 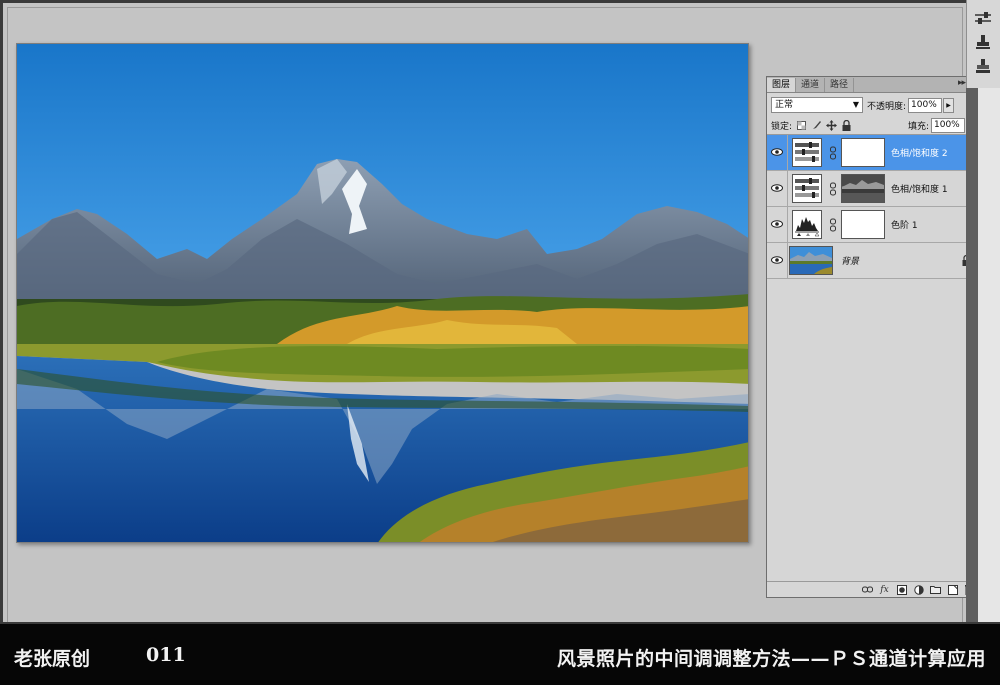 What do you see at coordinates (846, 125) in the screenshot?
I see `lock-all-padlock-icon` at bounding box center [846, 125].